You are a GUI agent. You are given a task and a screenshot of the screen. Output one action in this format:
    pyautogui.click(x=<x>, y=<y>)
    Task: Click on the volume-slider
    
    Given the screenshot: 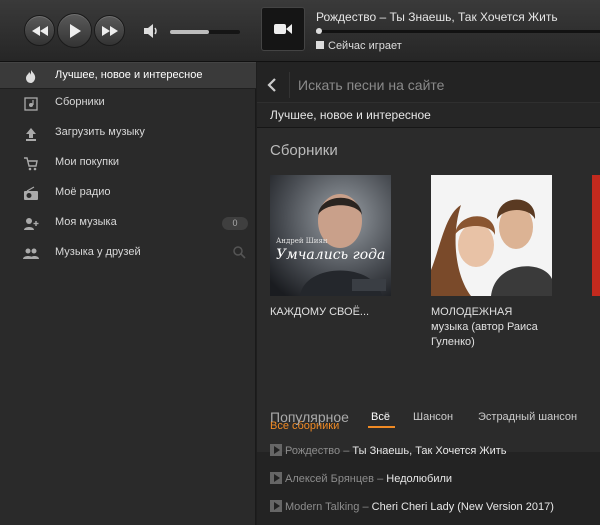 What is the action you would take?
    pyautogui.click(x=205, y=32)
    